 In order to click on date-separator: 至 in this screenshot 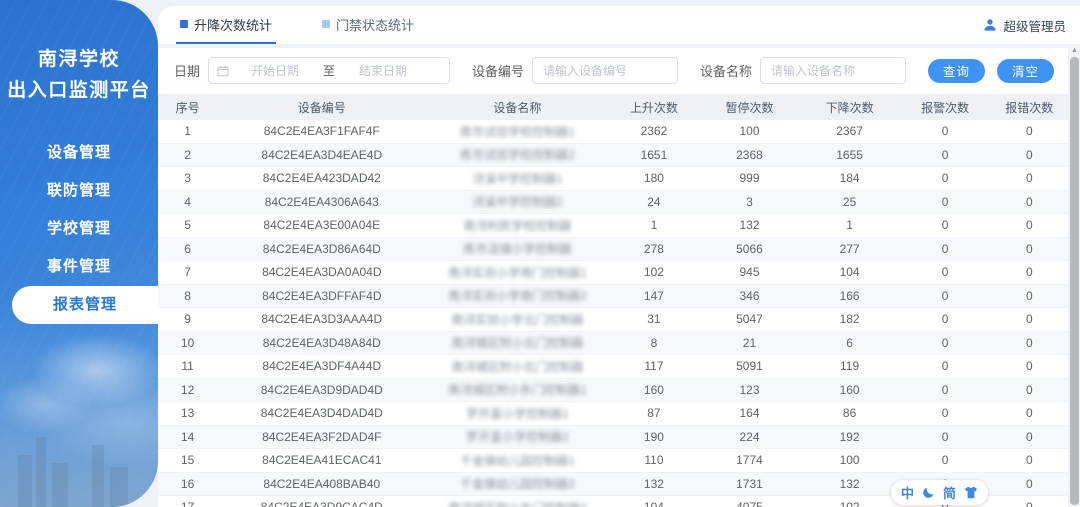, I will do `click(329, 71)`.